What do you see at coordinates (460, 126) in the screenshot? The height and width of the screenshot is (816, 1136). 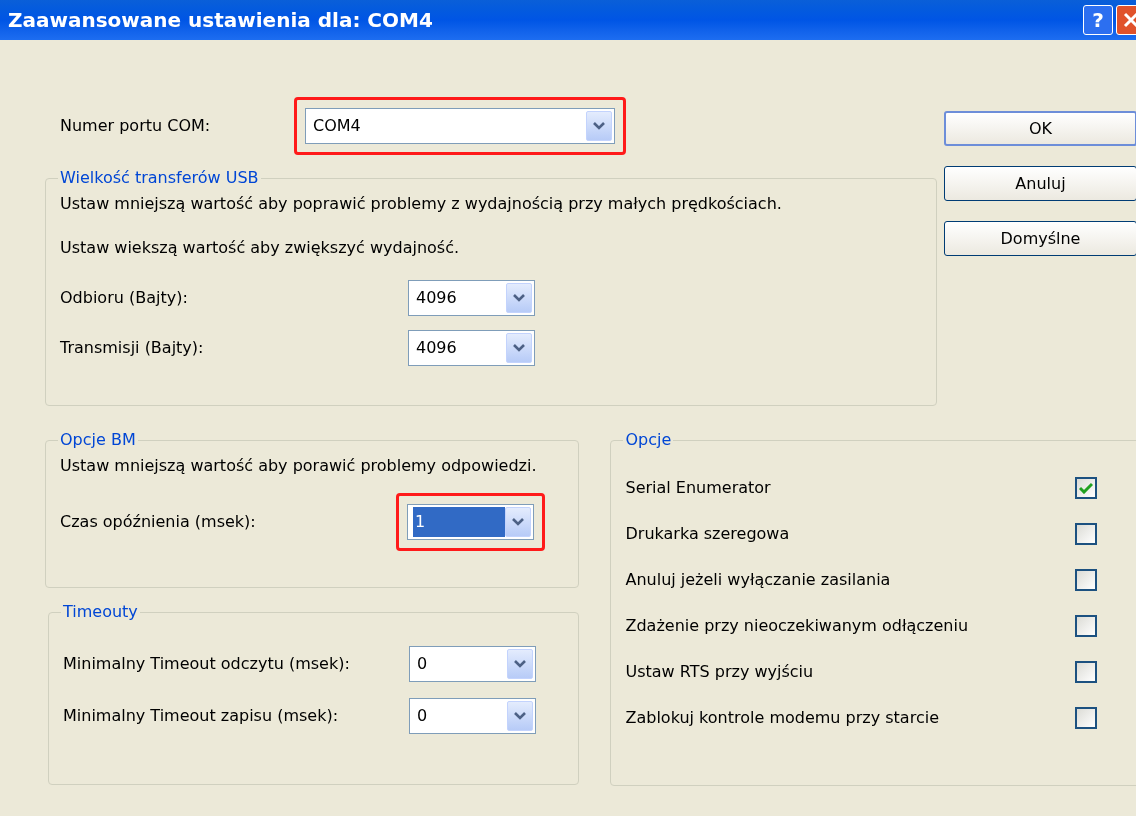 I see `dropdown: COM4` at bounding box center [460, 126].